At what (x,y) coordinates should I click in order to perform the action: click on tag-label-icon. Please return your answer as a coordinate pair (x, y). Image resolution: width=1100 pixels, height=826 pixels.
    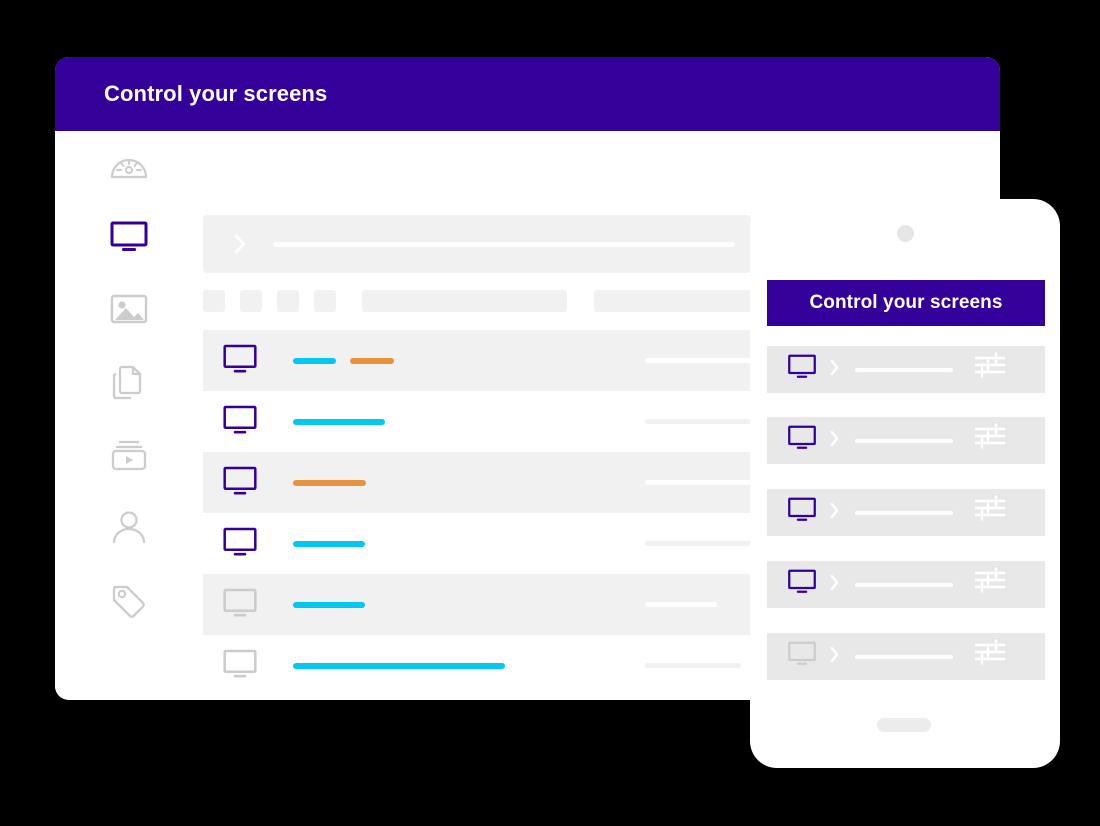
    Looking at the image, I should click on (129, 600).